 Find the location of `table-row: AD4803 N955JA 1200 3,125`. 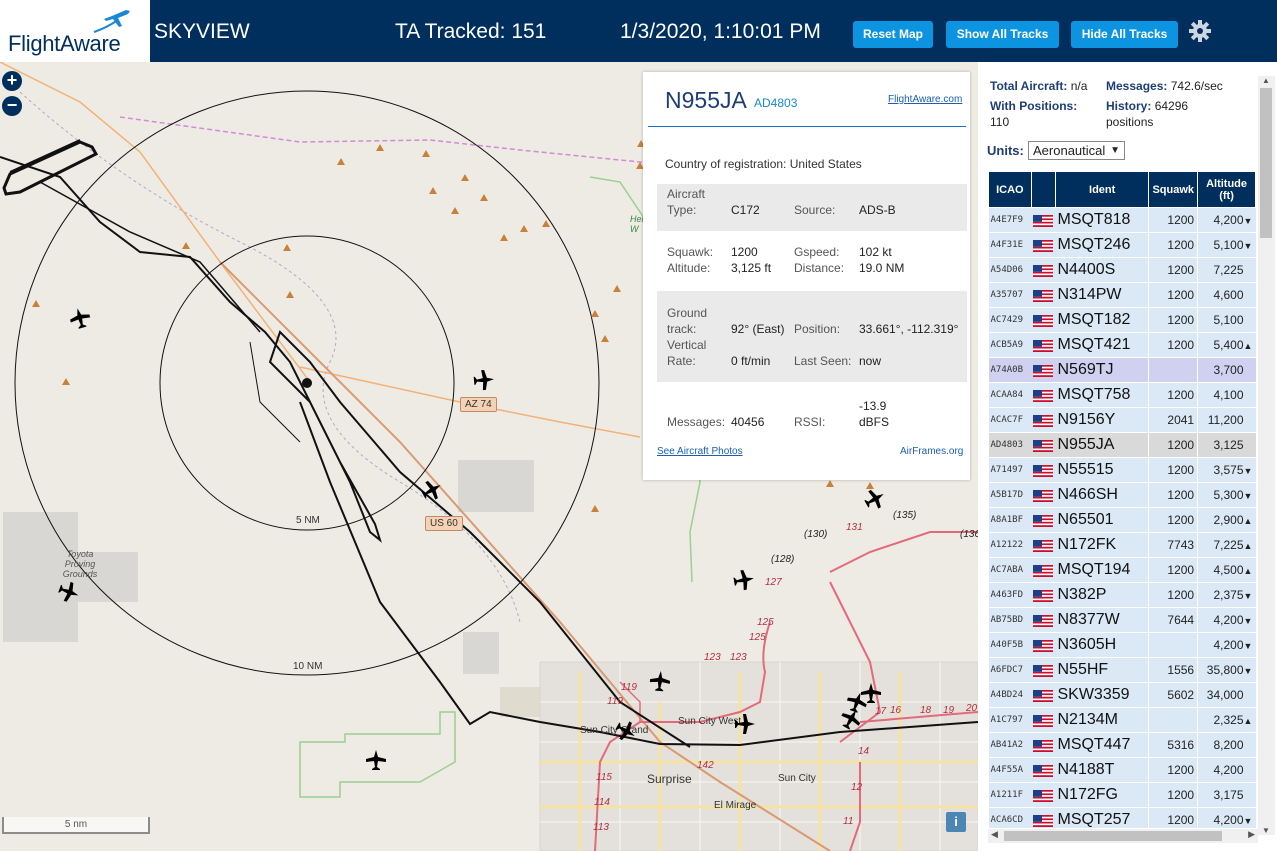

table-row: AD4803 N955JA 1200 3,125 is located at coordinates (1122, 445).